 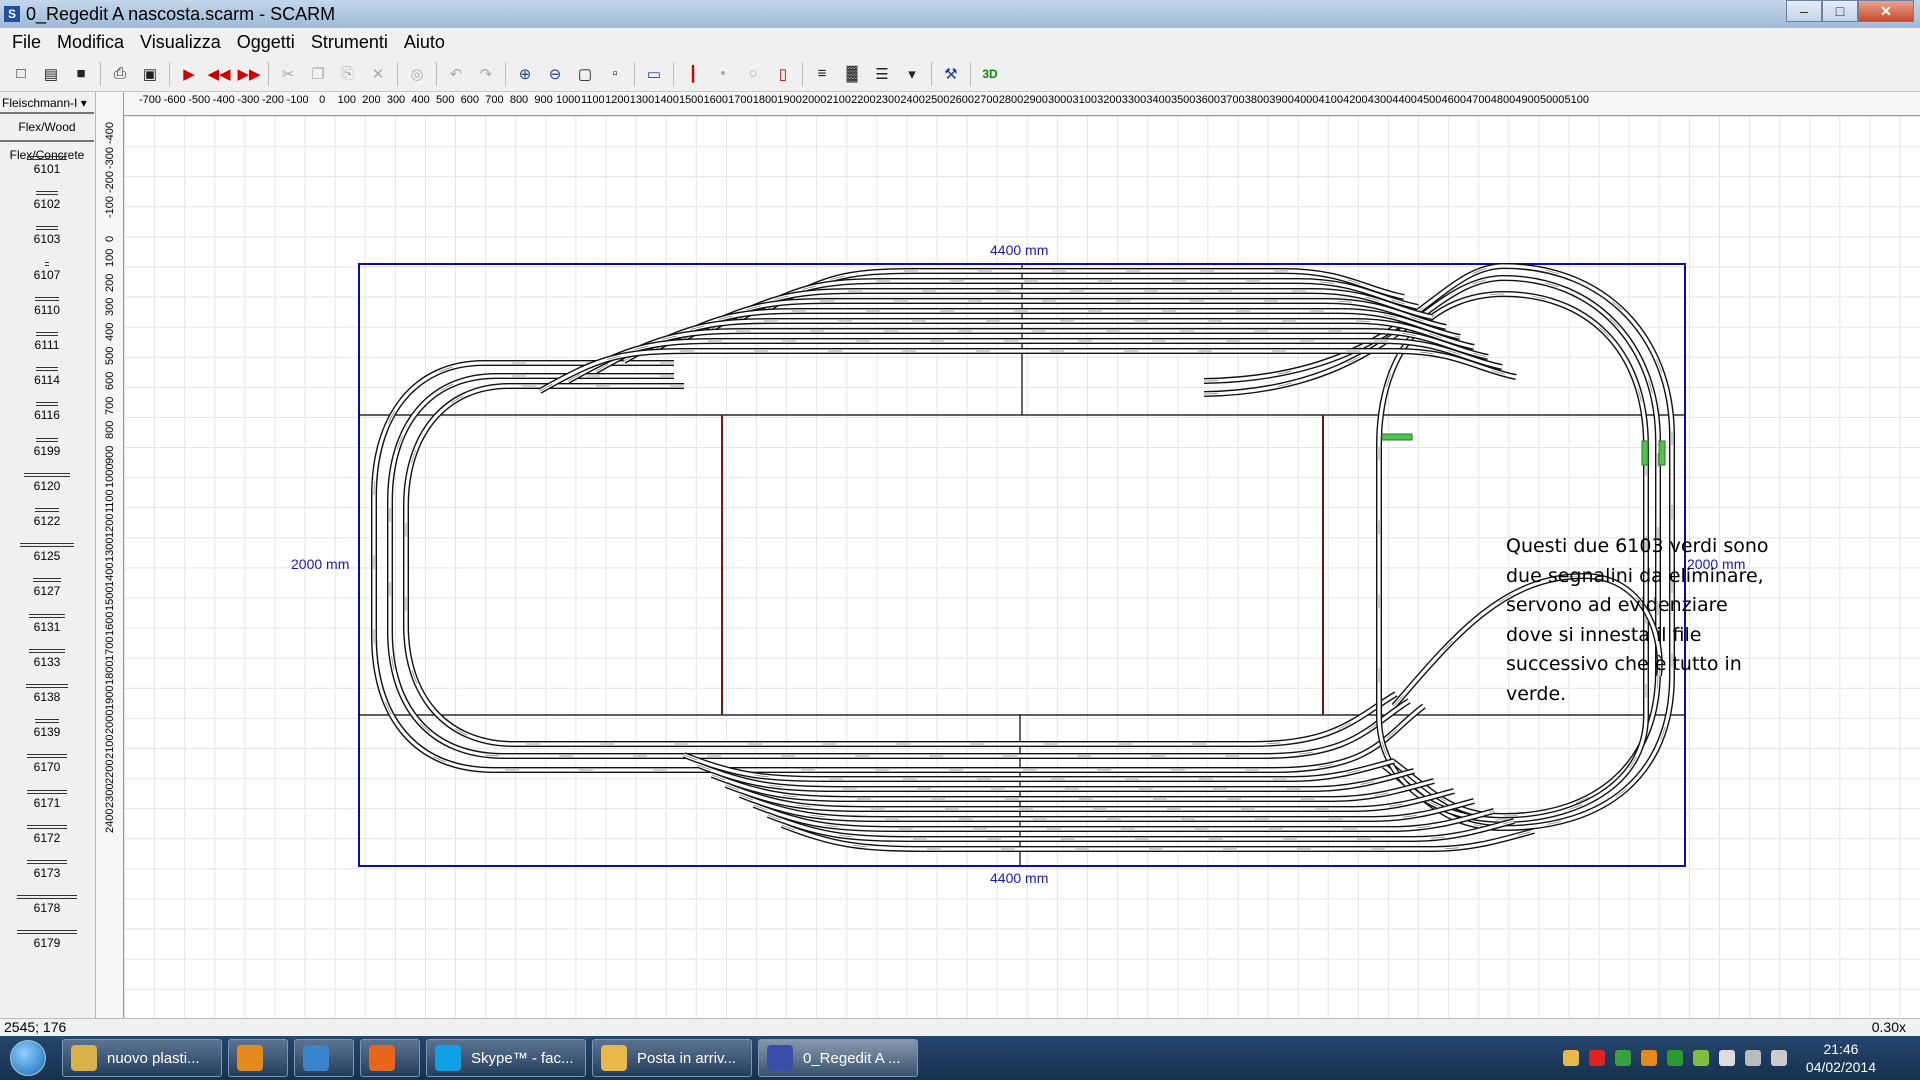 What do you see at coordinates (120, 74) in the screenshot?
I see `print-icon: ⎙` at bounding box center [120, 74].